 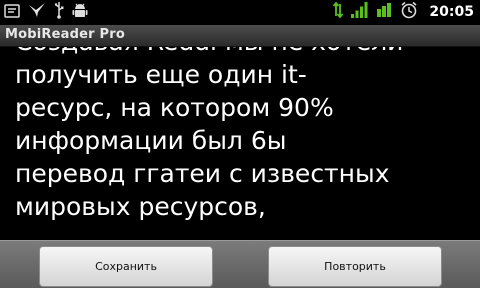 What do you see at coordinates (451, 12) in the screenshot?
I see `status-time: 20:05` at bounding box center [451, 12].